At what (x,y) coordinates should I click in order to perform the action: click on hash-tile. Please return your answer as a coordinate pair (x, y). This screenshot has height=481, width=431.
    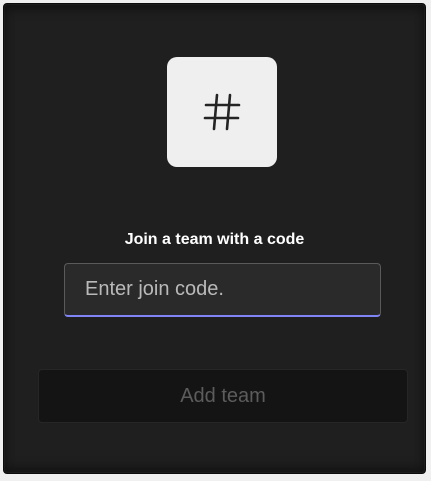
    Looking at the image, I should click on (222, 112).